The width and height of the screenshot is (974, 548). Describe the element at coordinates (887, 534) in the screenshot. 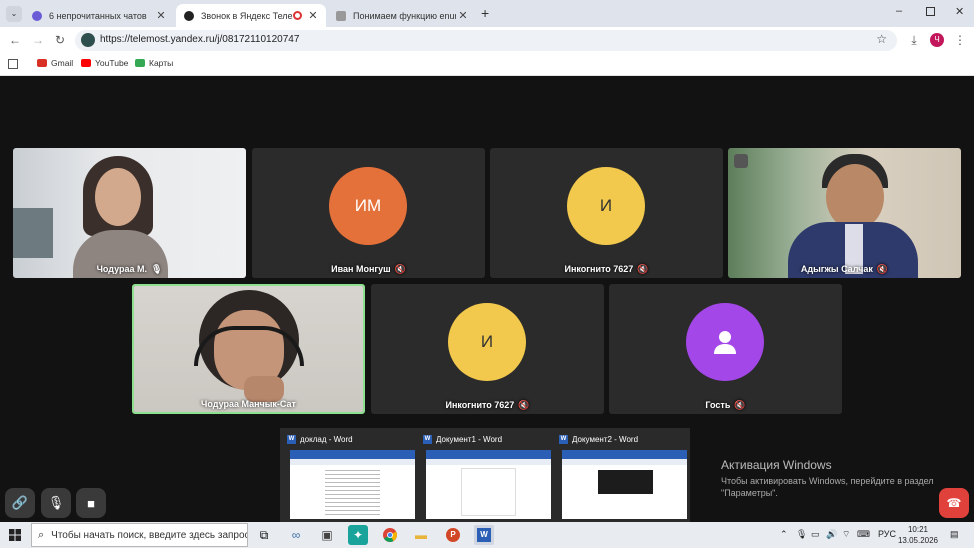

I see `language-indicator: РУС` at that location.